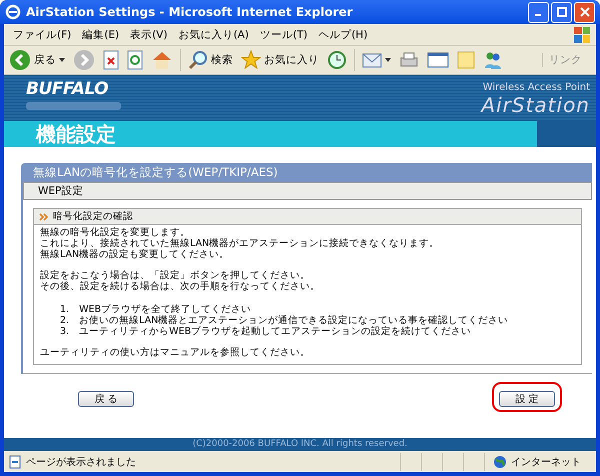  Describe the element at coordinates (213, 35) in the screenshot. I see `menu-item: お気に入り(A)` at that location.